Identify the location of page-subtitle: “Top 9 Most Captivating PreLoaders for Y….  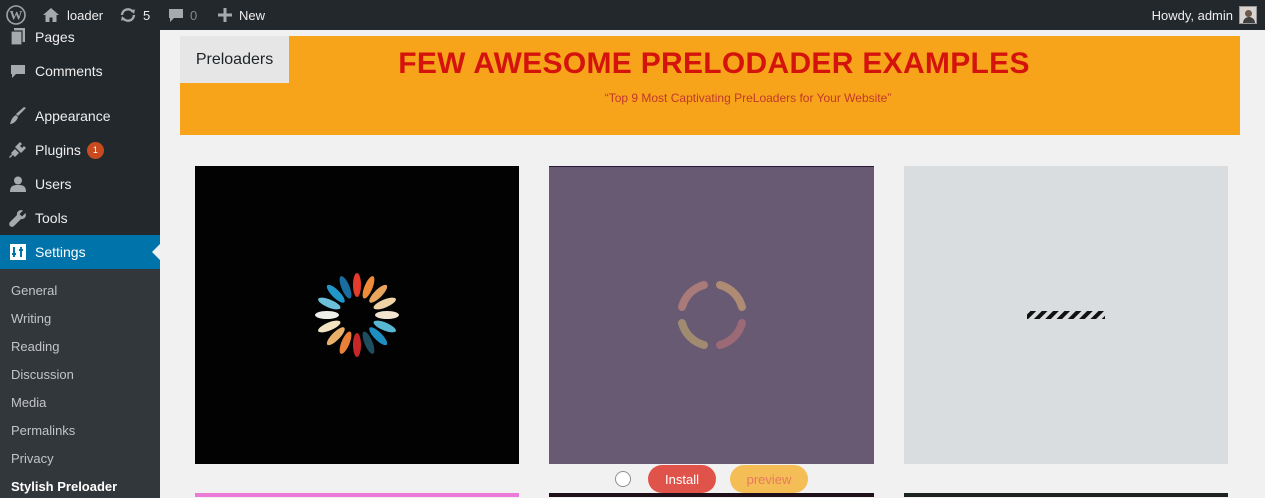
(748, 98).